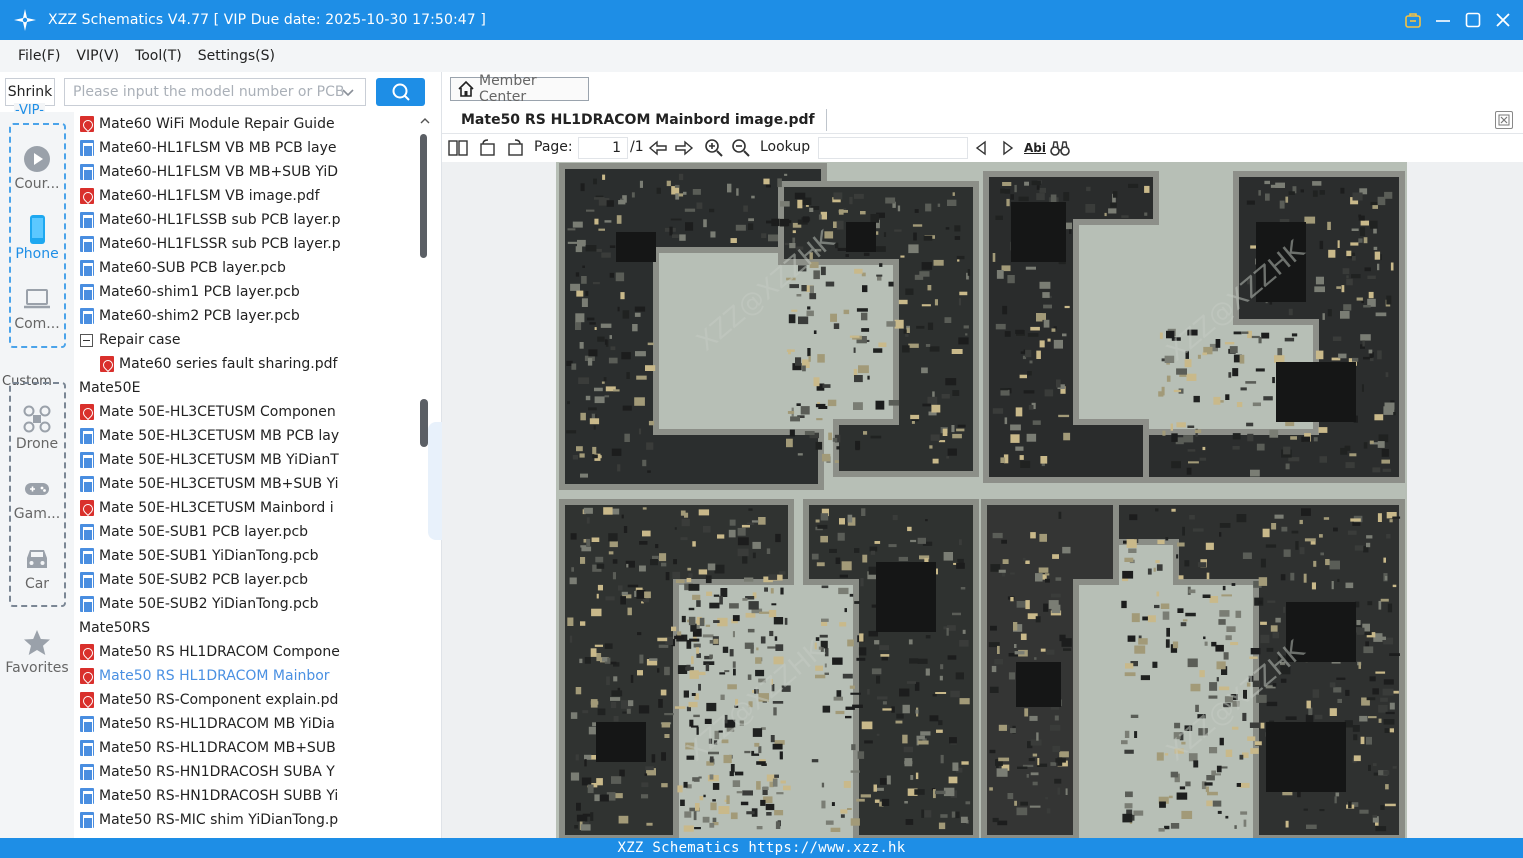 The image size is (1523, 858). What do you see at coordinates (37, 642) in the screenshot?
I see `star-icon` at bounding box center [37, 642].